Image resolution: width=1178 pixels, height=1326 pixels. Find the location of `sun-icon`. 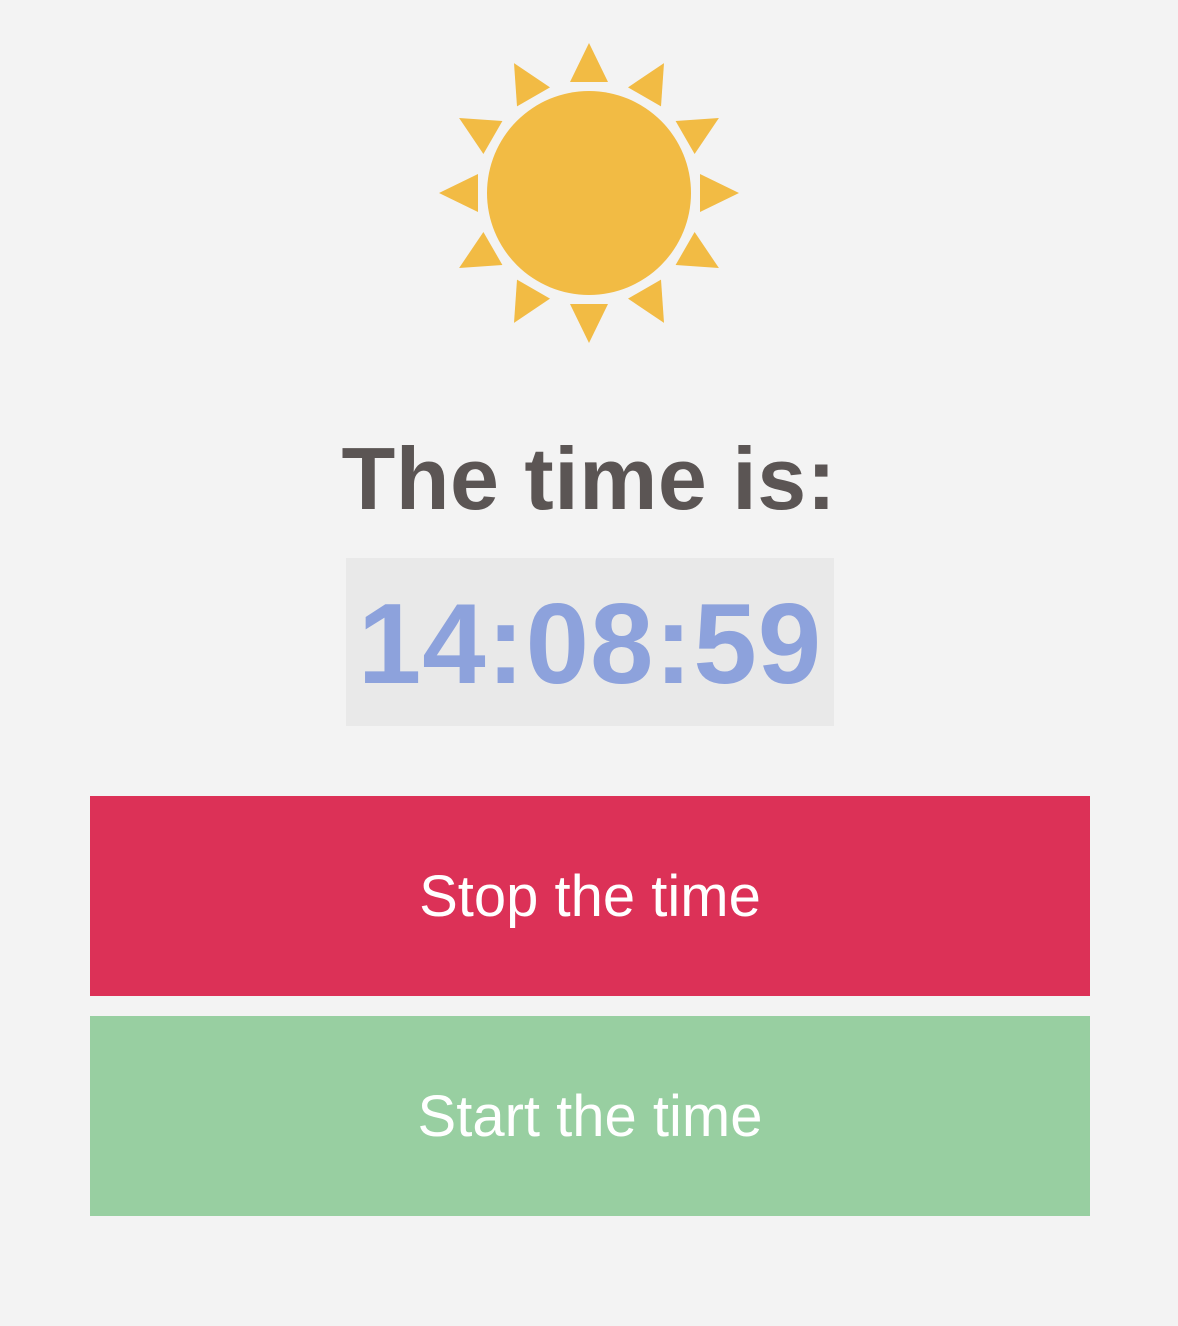

sun-icon is located at coordinates (589, 193).